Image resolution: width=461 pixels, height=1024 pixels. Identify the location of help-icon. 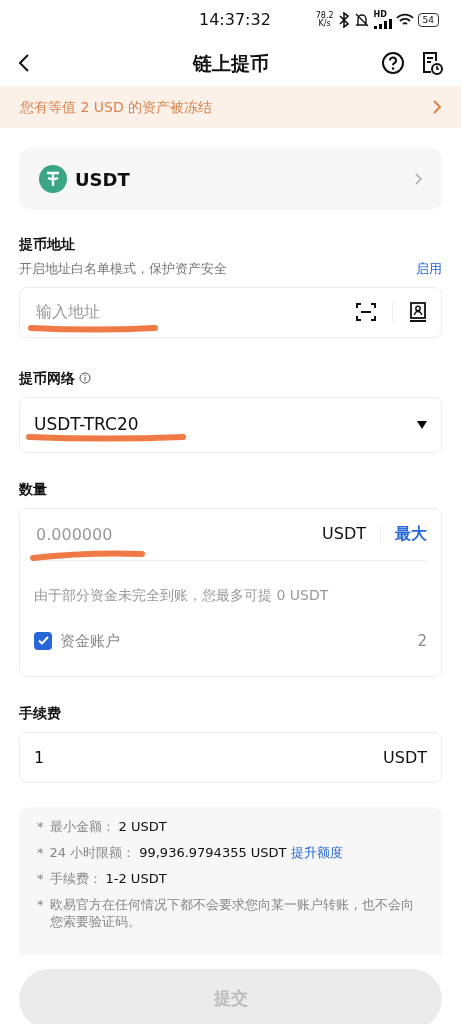
(393, 63).